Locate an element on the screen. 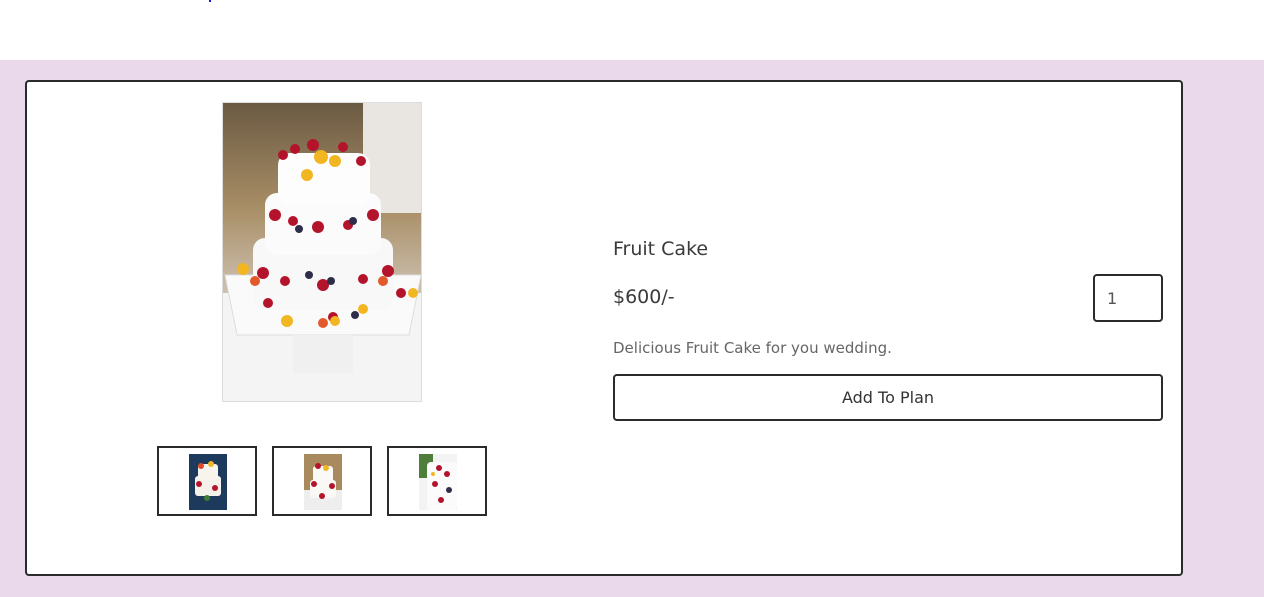 The image size is (1264, 597). top-header-area is located at coordinates (632, 30).